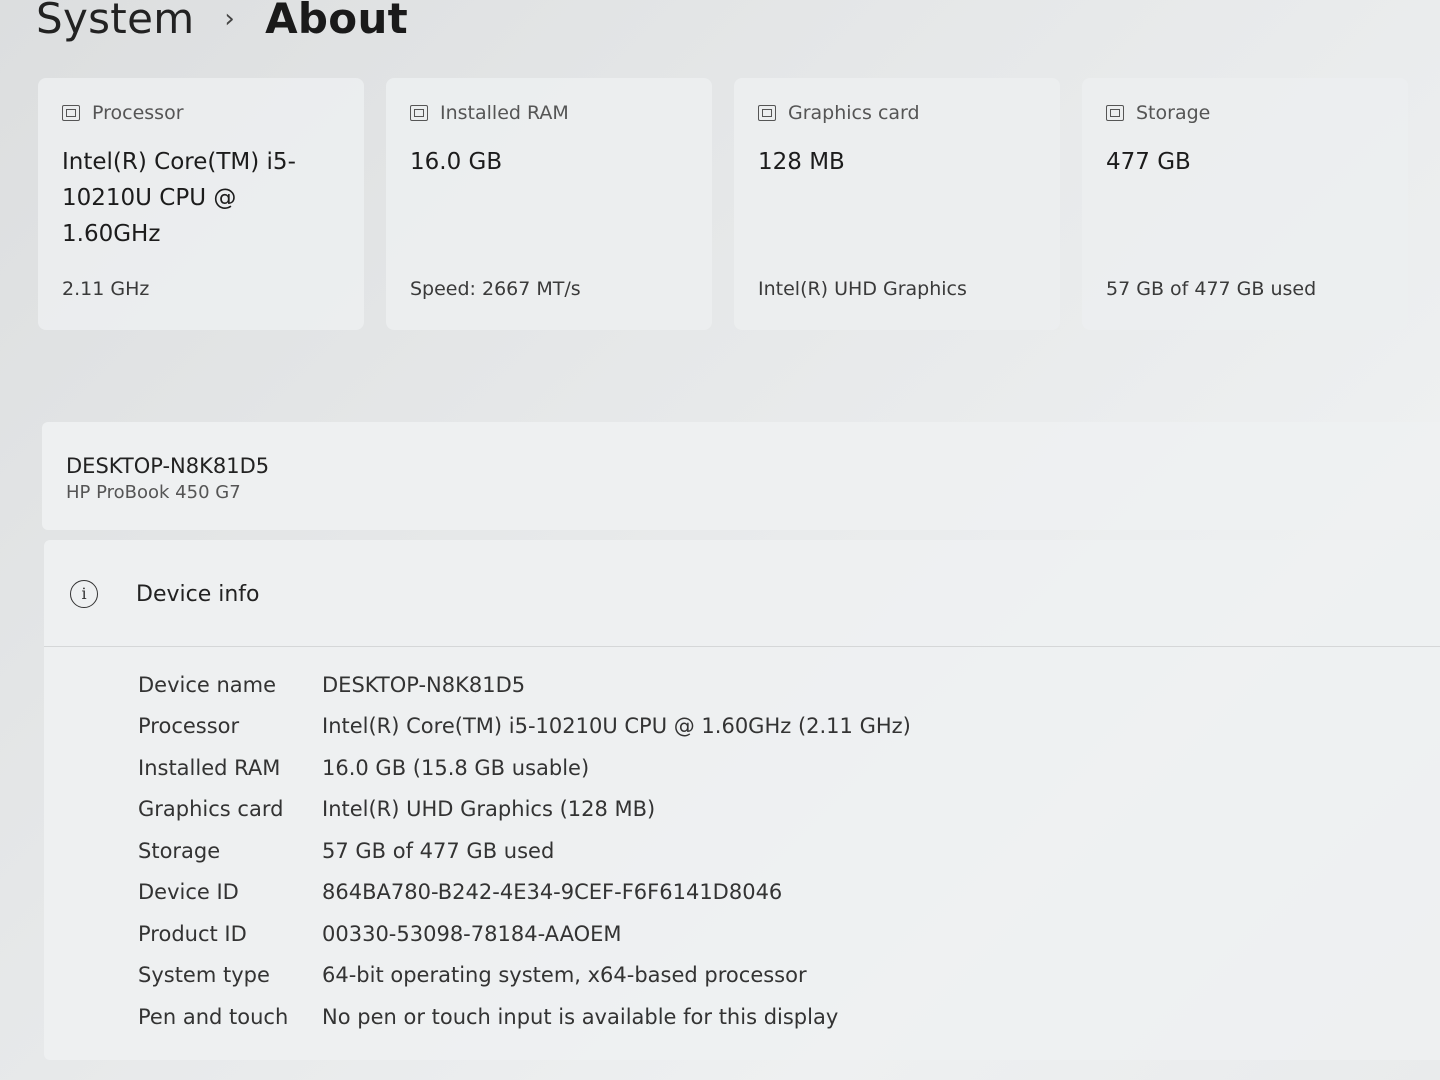  I want to click on storage-card: Storage 477 GB 57 GB of 477 GB used, so click(1245, 204).